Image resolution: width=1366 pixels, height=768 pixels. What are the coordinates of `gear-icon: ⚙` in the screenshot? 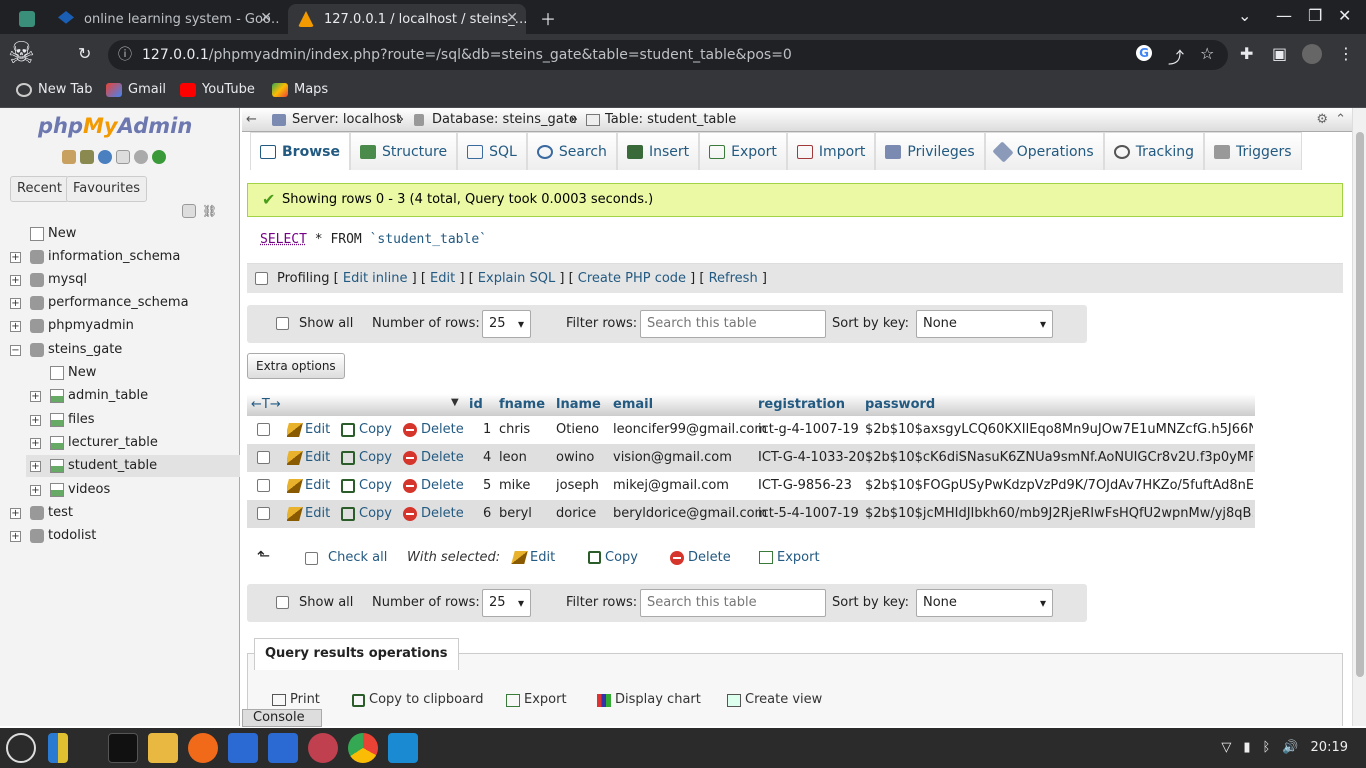 It's located at (1322, 120).